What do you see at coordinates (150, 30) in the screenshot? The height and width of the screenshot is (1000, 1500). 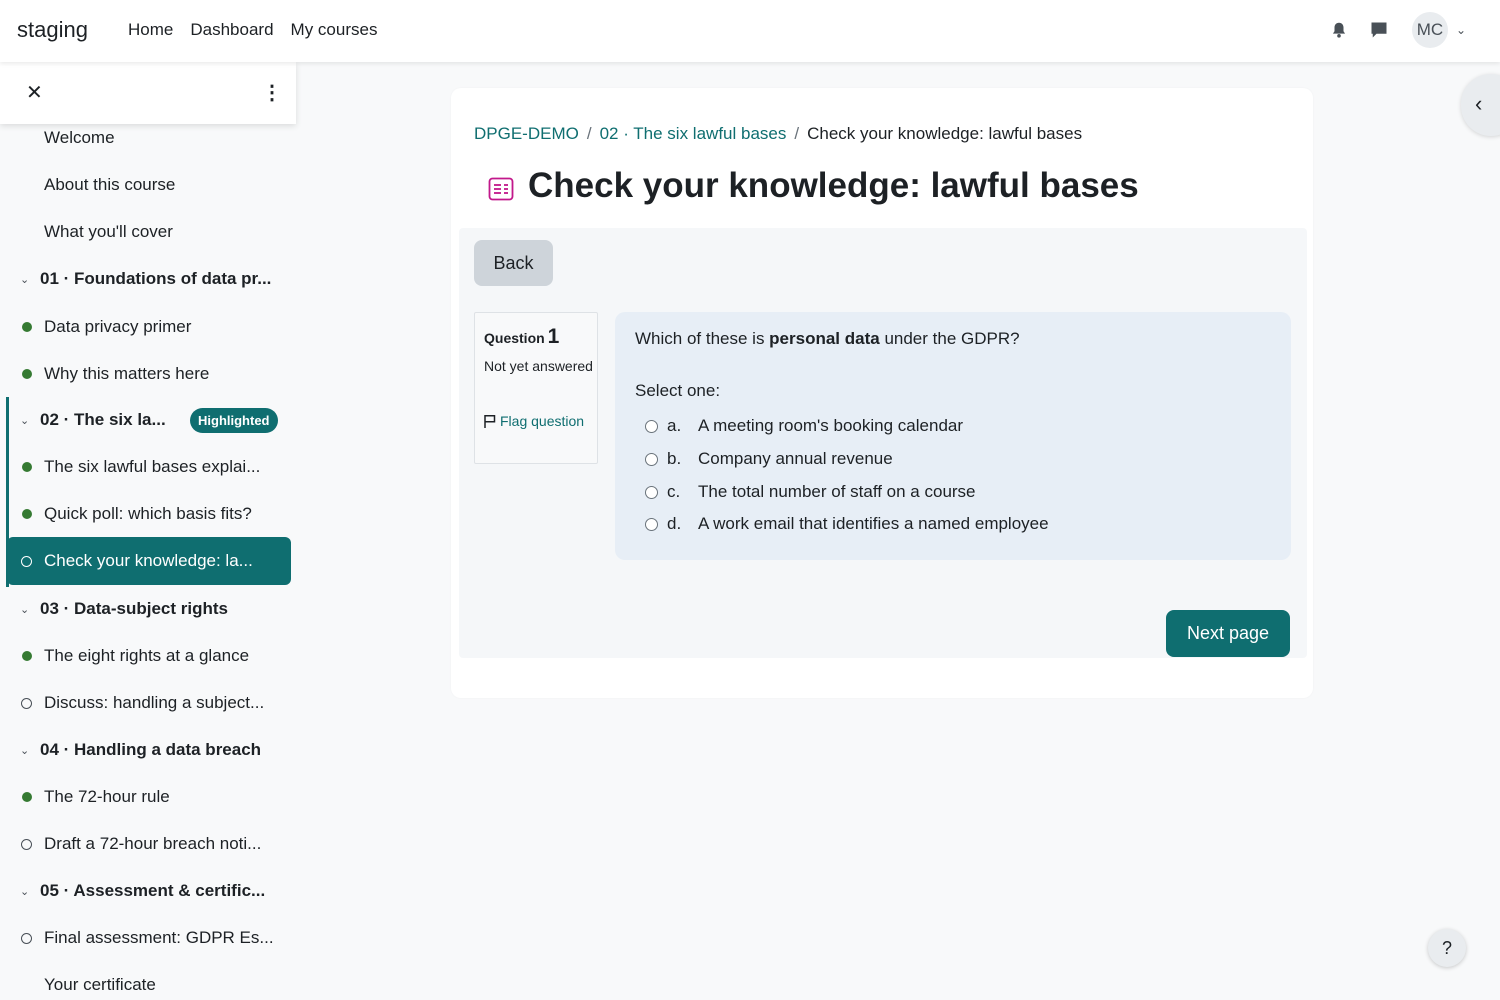 I see `nav-home-link: Home` at bounding box center [150, 30].